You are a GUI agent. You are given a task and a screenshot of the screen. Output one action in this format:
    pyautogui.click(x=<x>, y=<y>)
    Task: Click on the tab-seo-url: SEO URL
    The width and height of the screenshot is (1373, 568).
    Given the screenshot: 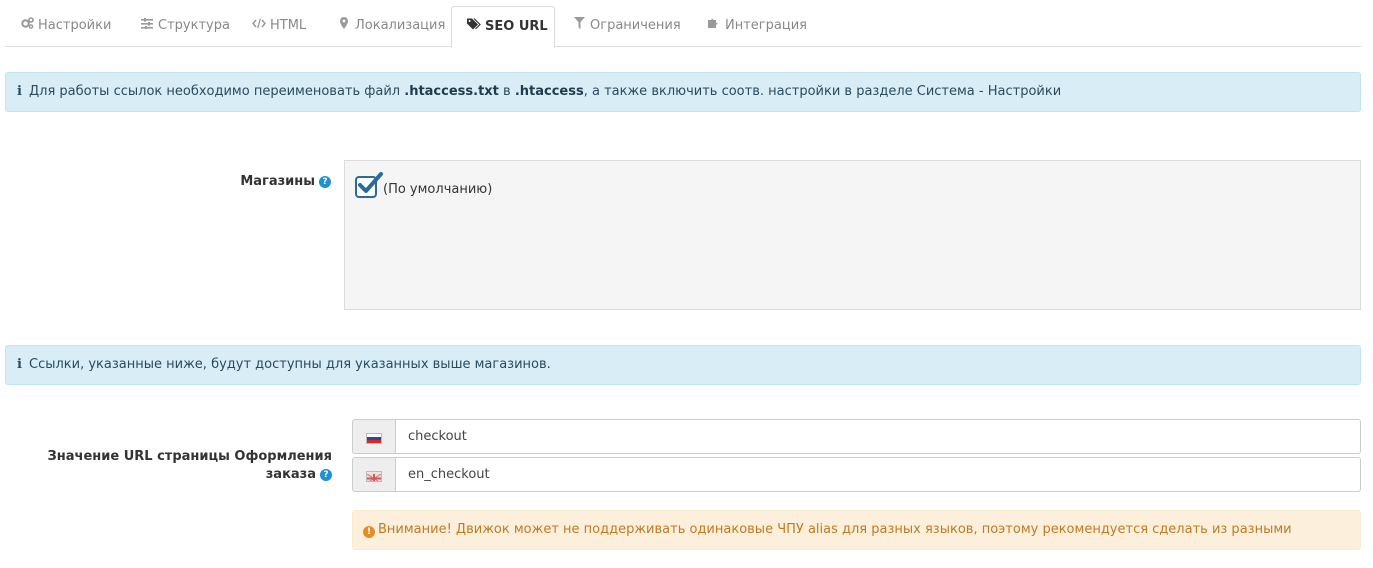 What is the action you would take?
    pyautogui.click(x=503, y=27)
    